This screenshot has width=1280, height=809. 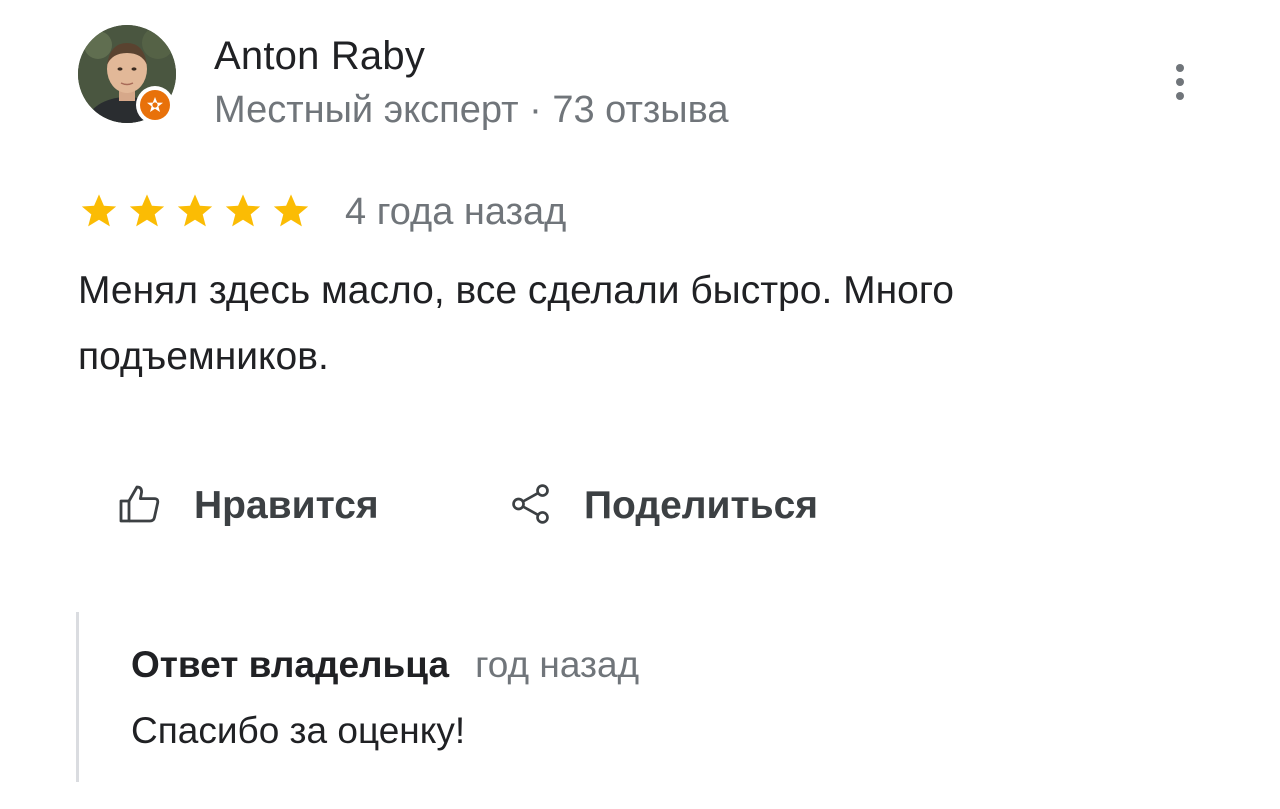 What do you see at coordinates (456, 212) in the screenshot?
I see `review-date: 4 года назад` at bounding box center [456, 212].